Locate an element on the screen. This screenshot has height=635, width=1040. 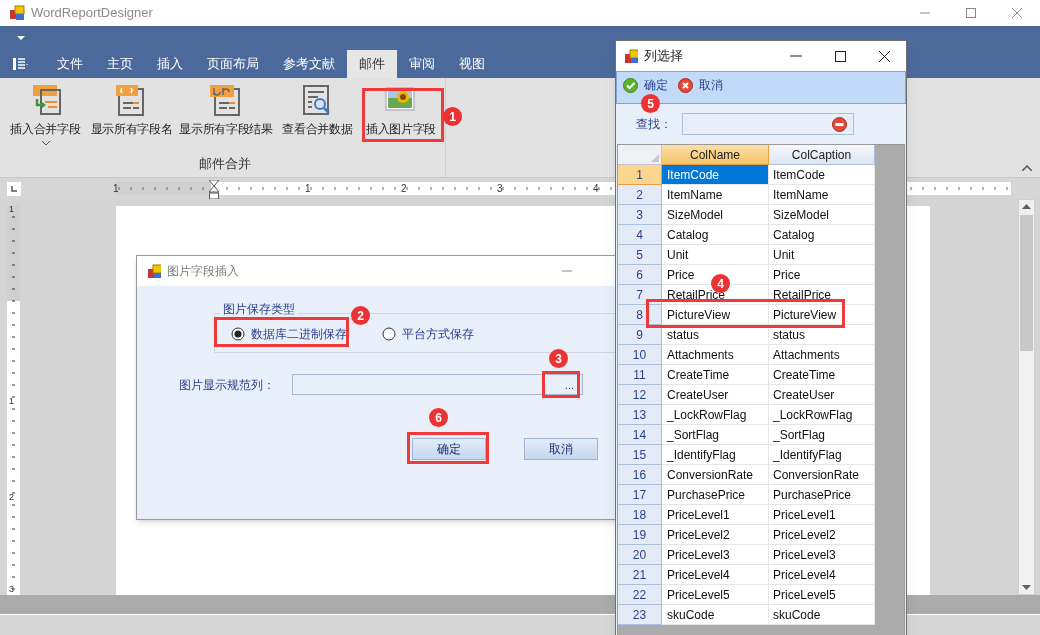
scroll-down-icon is located at coordinates (1026, 587).